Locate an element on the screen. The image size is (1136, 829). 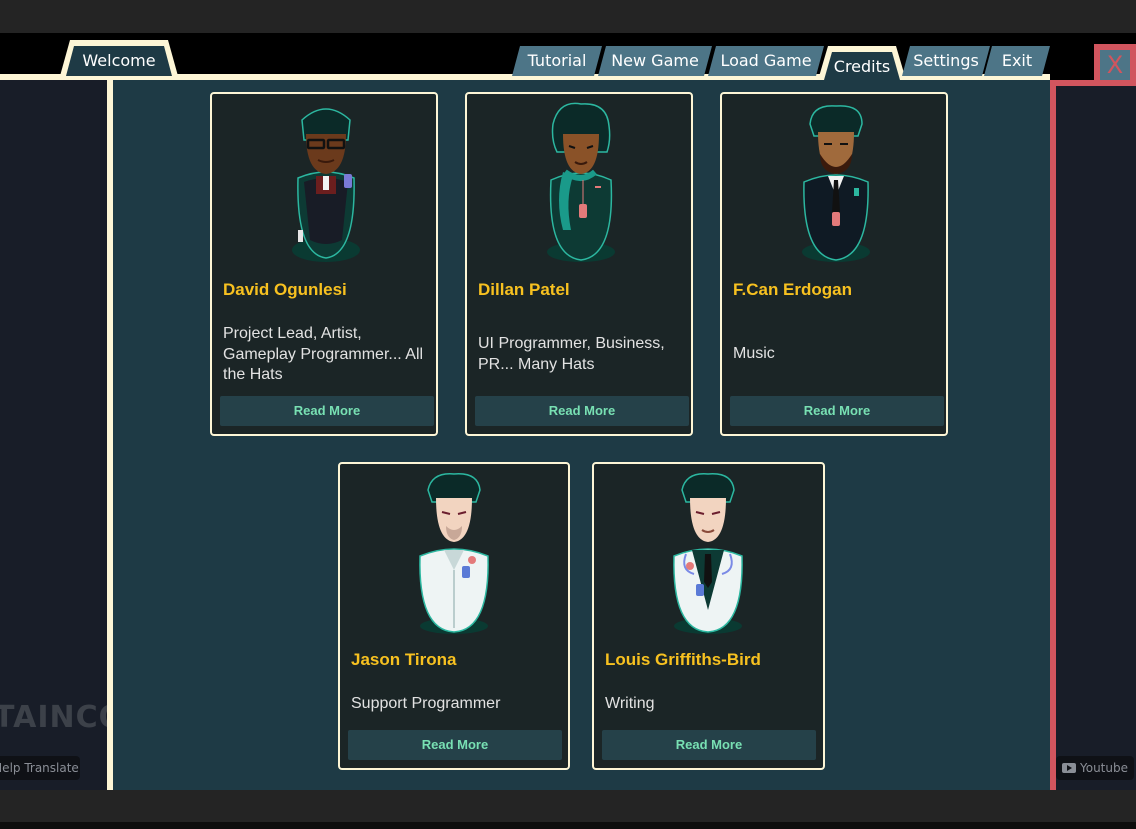
youtube-button: Youtube is located at coordinates (1095, 768).